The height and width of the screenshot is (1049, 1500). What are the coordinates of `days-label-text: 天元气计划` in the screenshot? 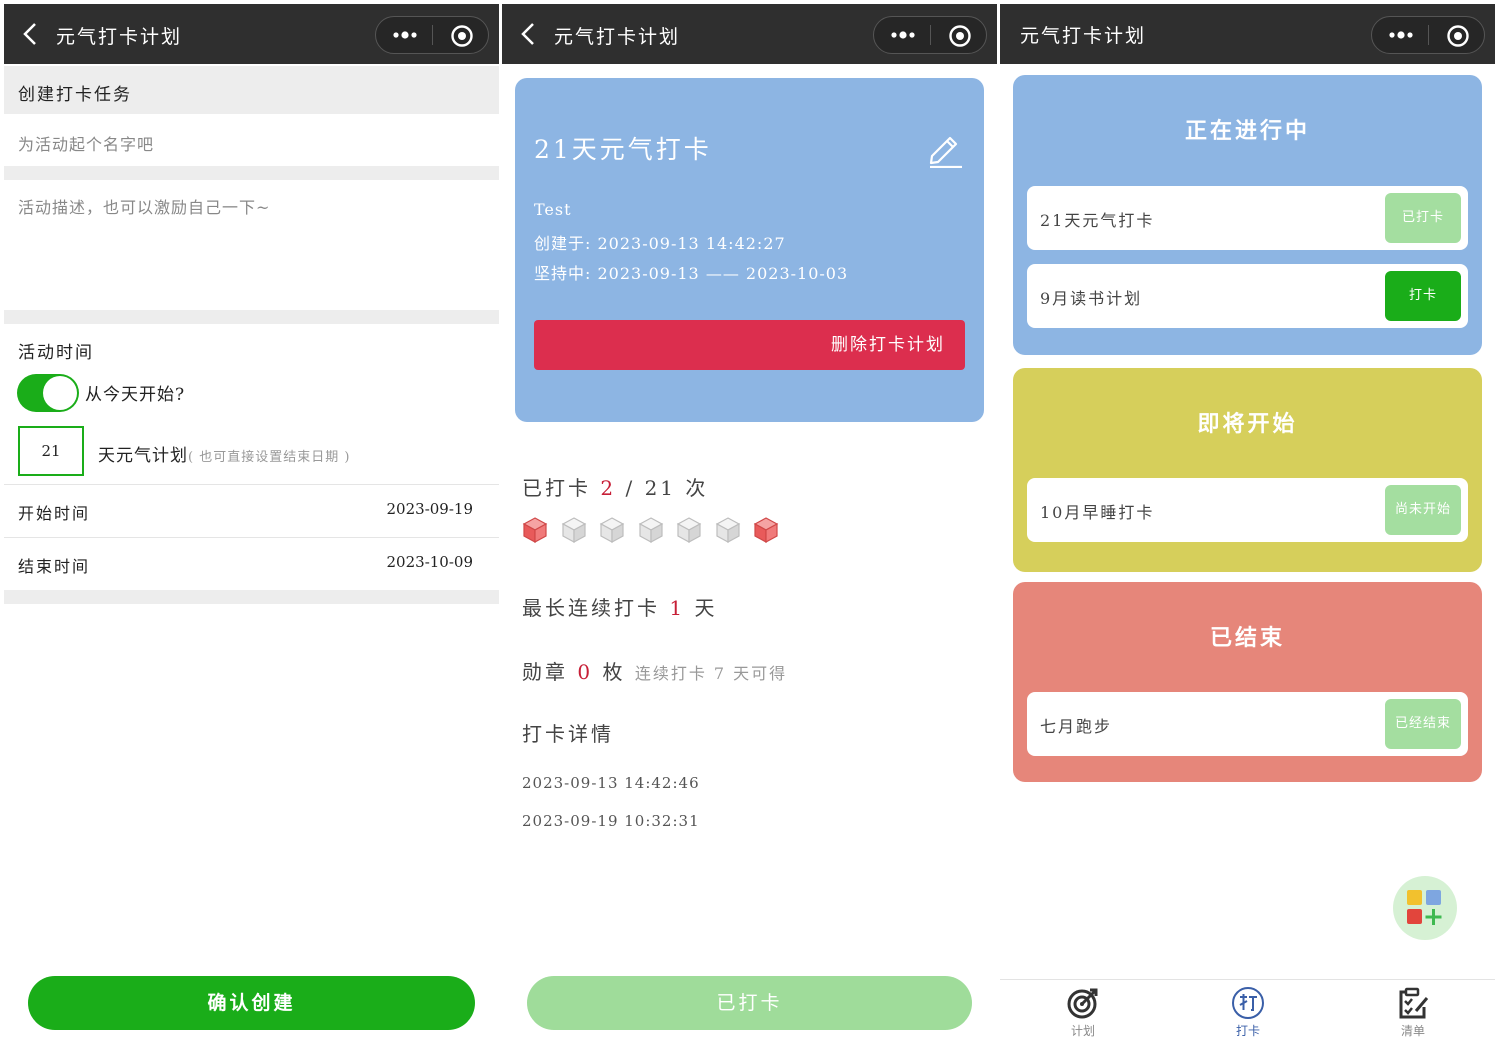 It's located at (143, 456).